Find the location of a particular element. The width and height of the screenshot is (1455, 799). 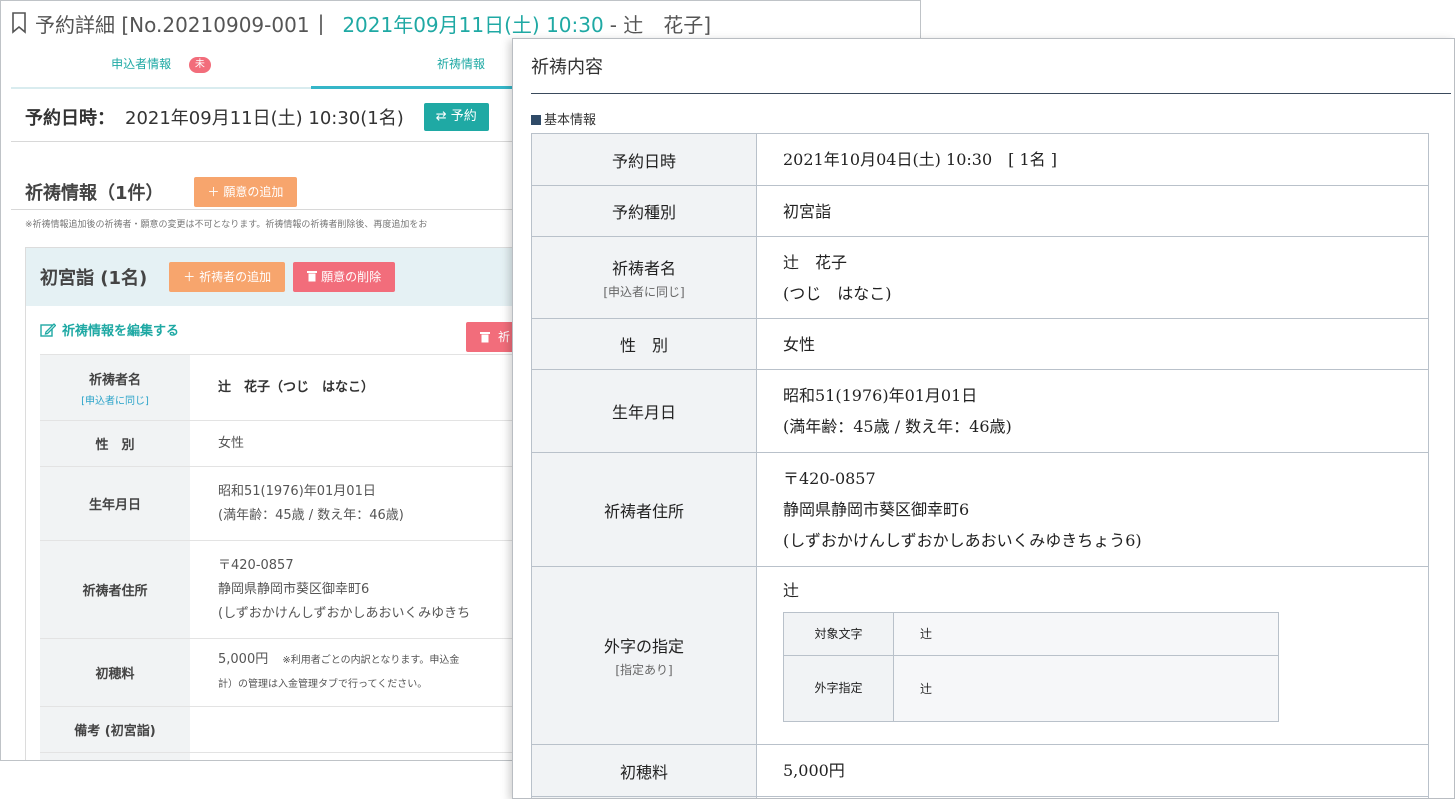

row-value: 2021年10月04日(土) 10:30 [ 1名 ] is located at coordinates (1092, 159).